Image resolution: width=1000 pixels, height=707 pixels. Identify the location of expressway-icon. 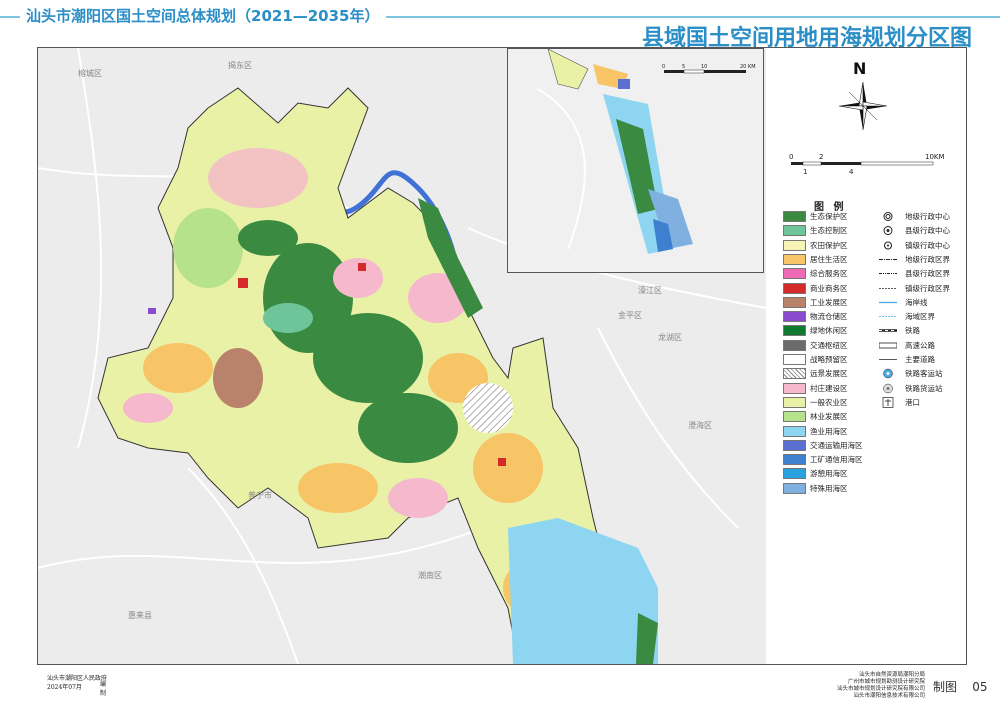
(888, 345).